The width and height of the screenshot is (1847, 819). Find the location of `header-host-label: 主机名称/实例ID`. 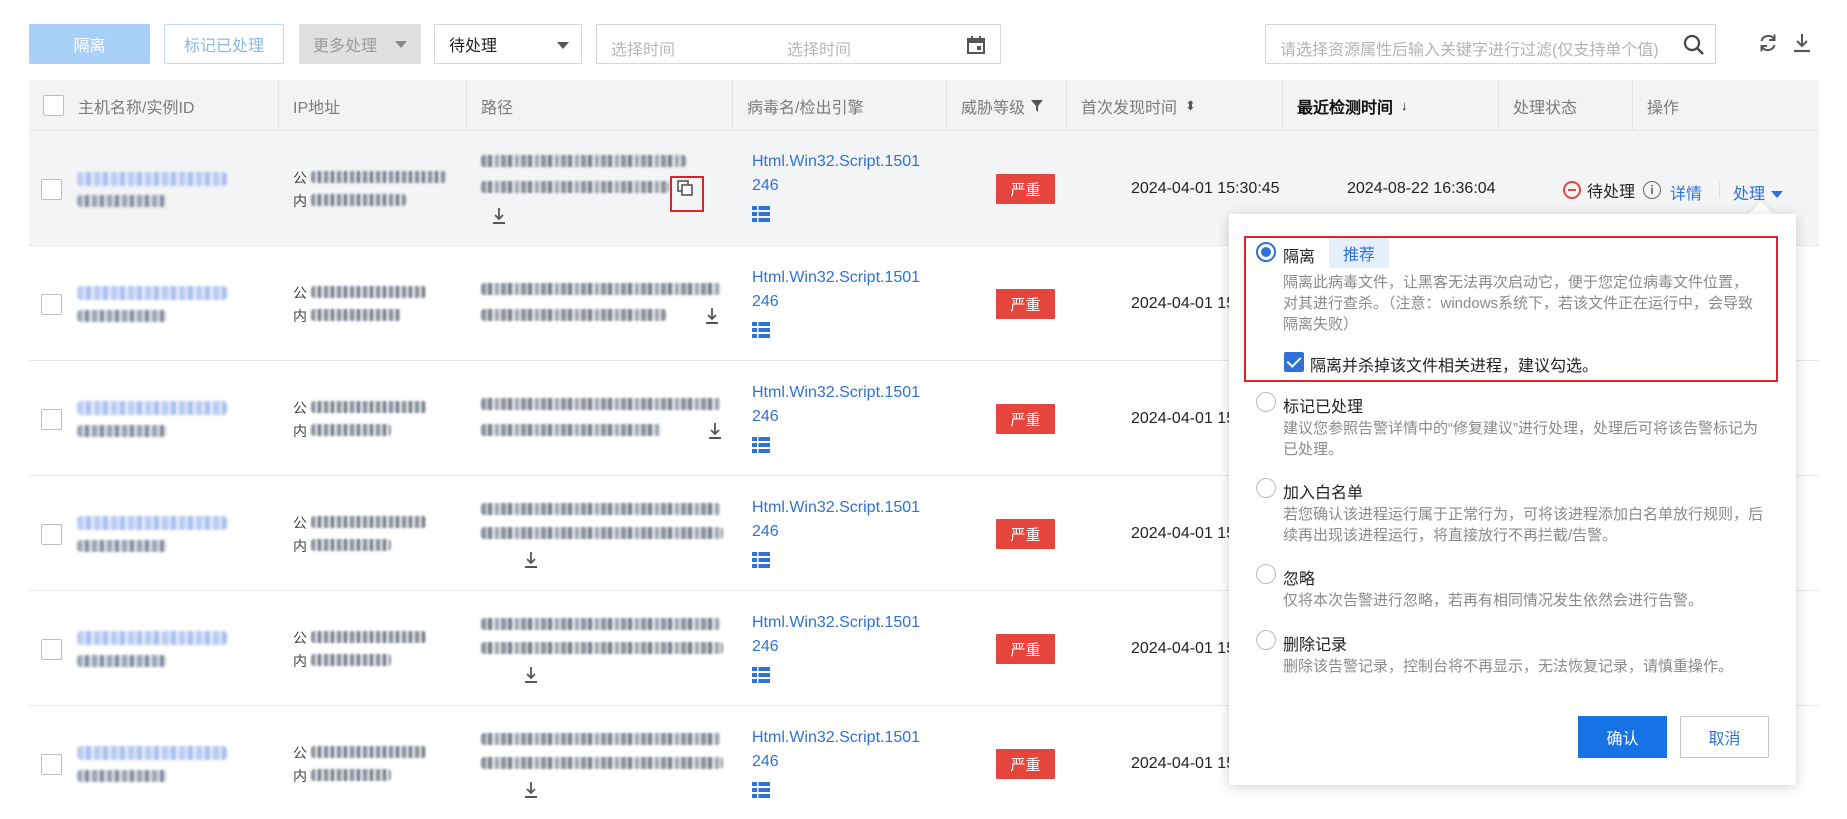

header-host-label: 主机名称/实例ID is located at coordinates (136, 108).